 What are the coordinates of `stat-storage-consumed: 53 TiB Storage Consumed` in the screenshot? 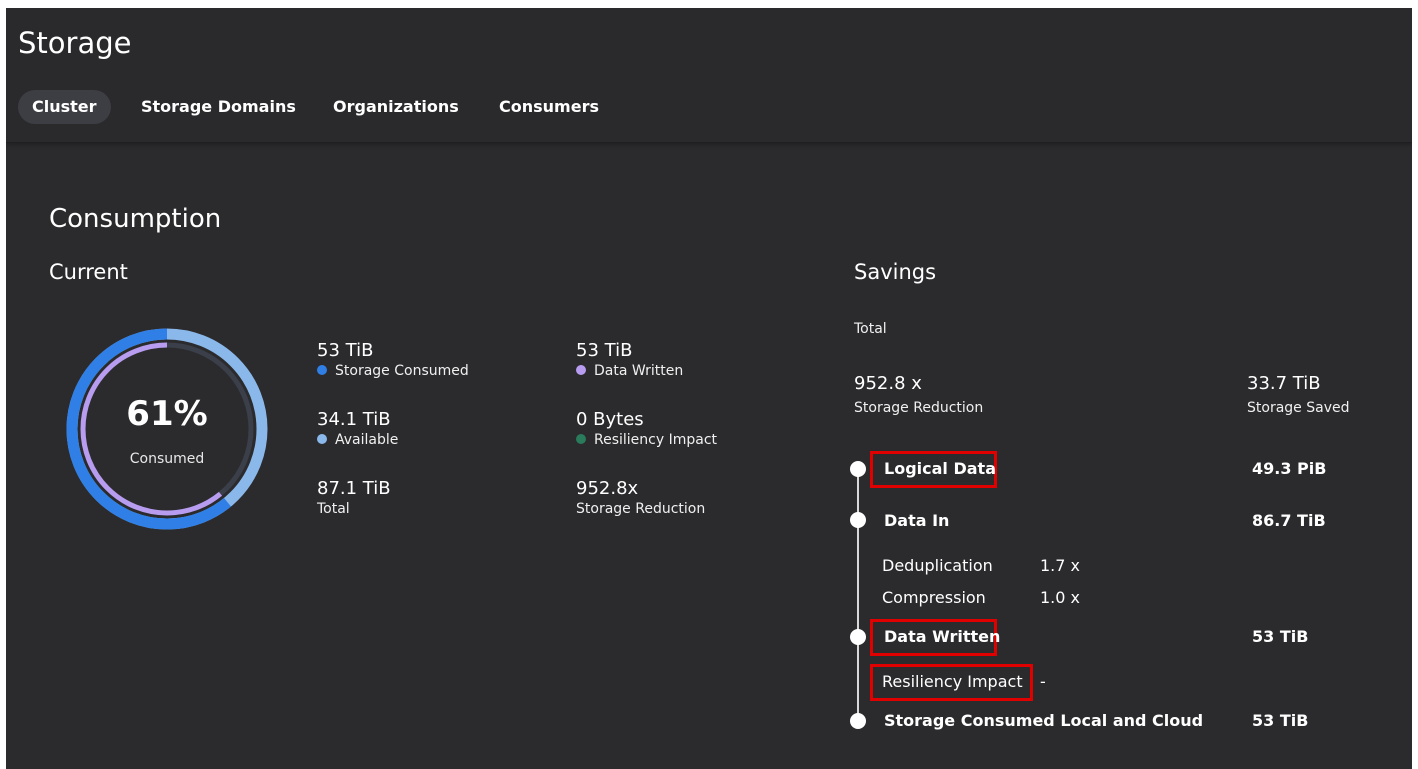 It's located at (393, 360).